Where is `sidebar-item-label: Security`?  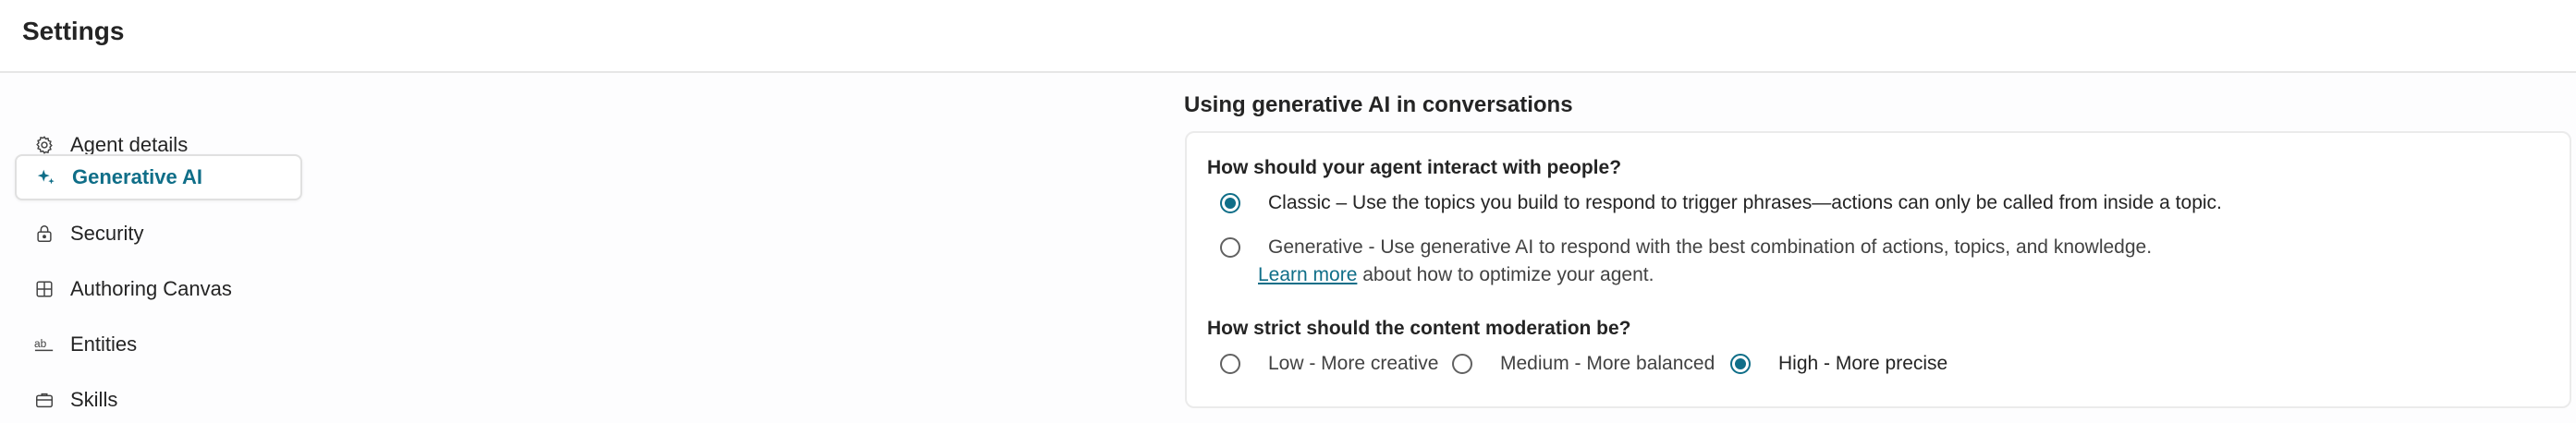
sidebar-item-label: Security is located at coordinates (107, 233).